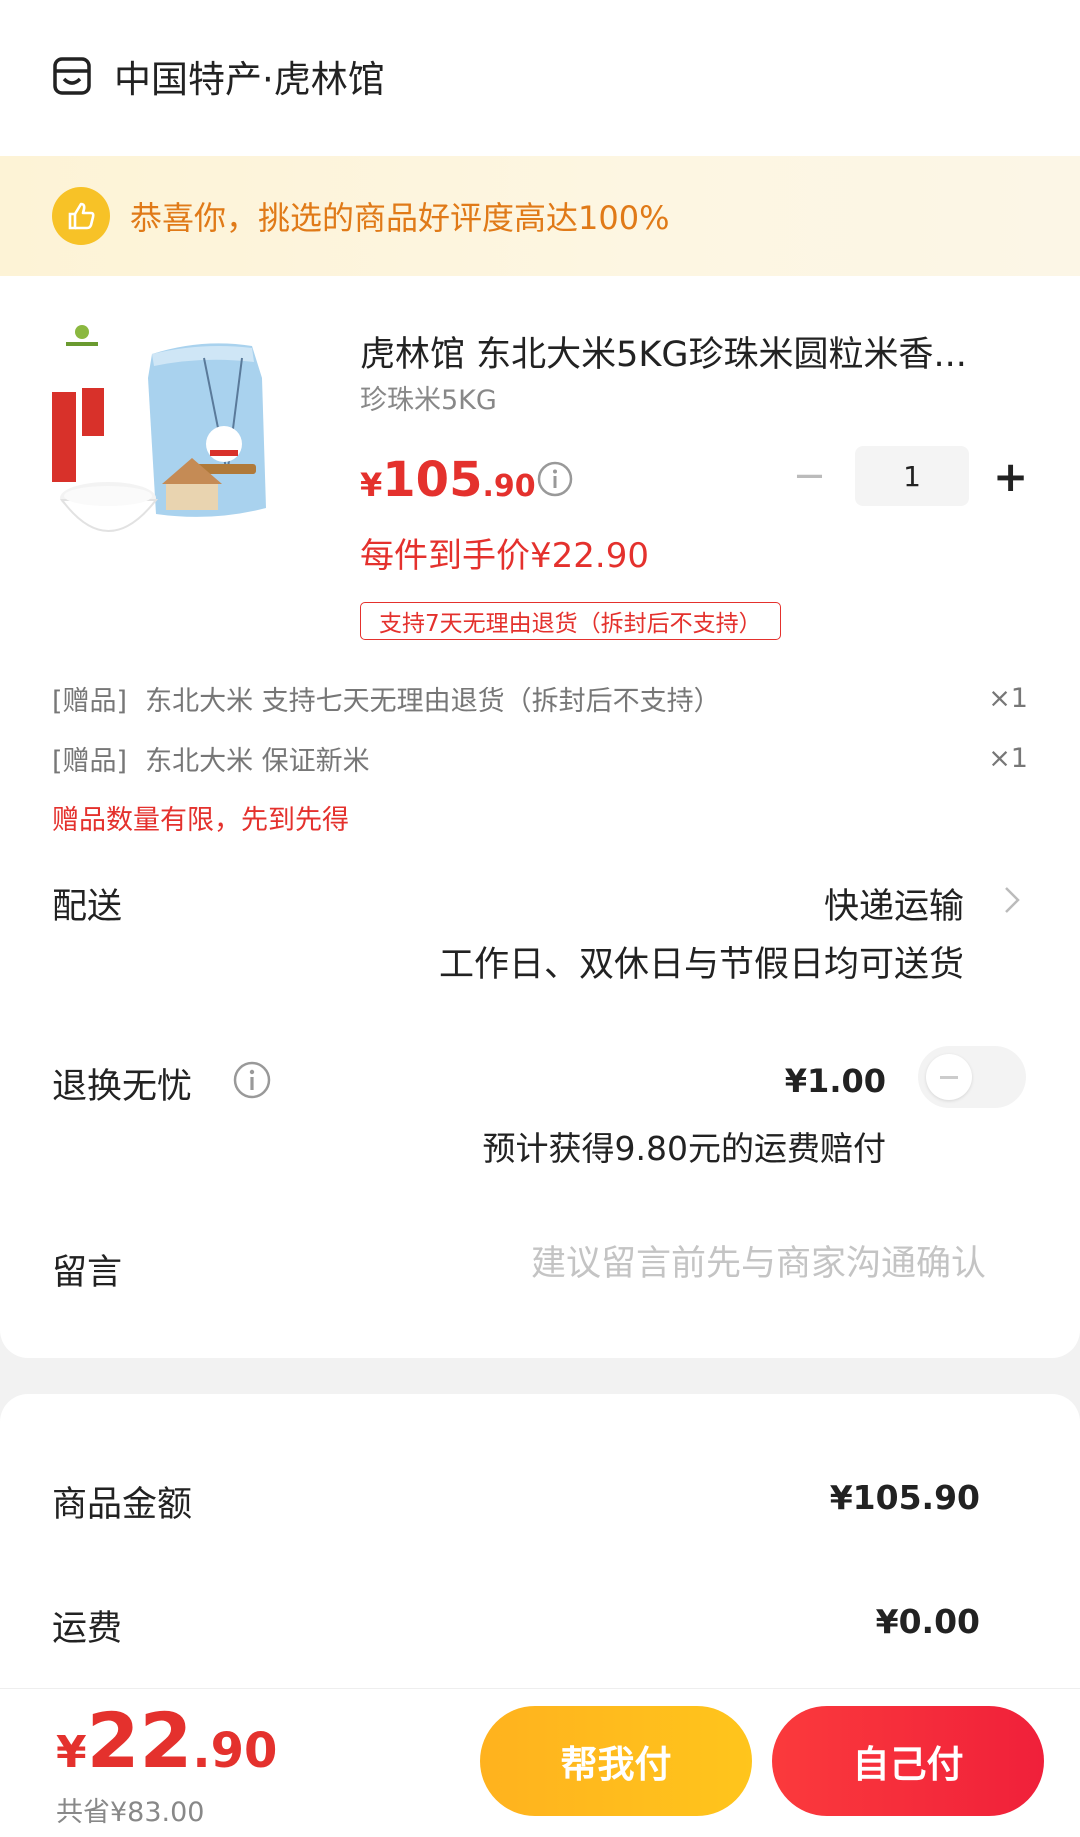 This screenshot has width=1080, height=1837. Describe the element at coordinates (257, 761) in the screenshot. I see `gift-name: 东北大米 保证新米` at that location.